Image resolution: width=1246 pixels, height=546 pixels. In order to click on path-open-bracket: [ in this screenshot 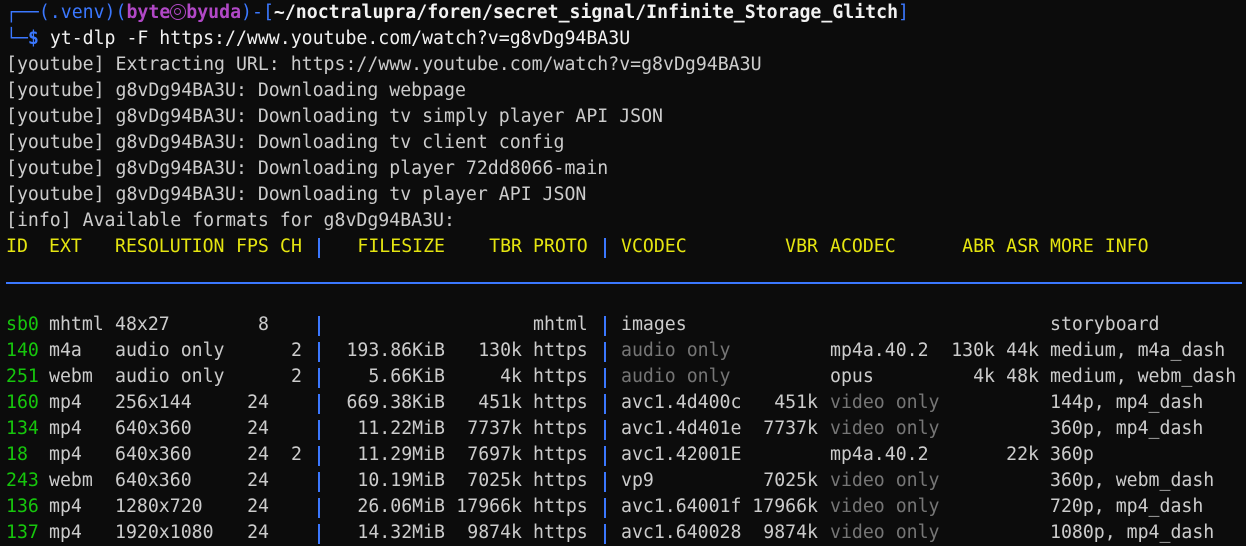, I will do `click(268, 12)`.